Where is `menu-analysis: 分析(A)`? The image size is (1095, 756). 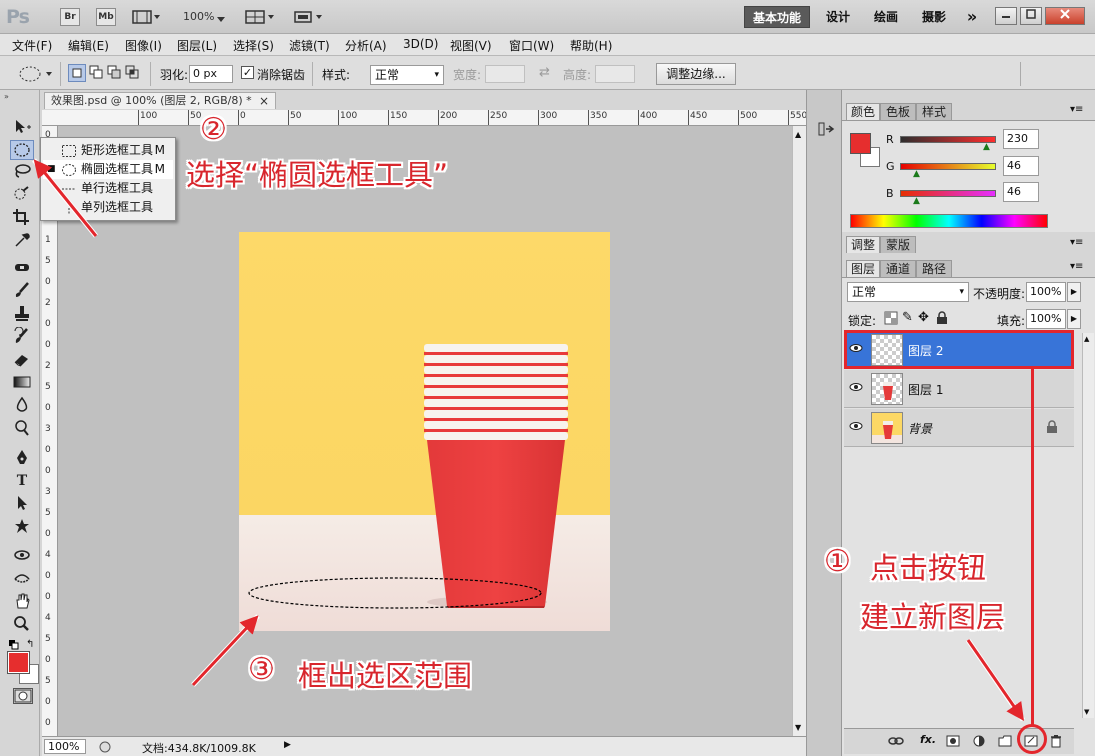 menu-analysis: 分析(A) is located at coordinates (366, 45).